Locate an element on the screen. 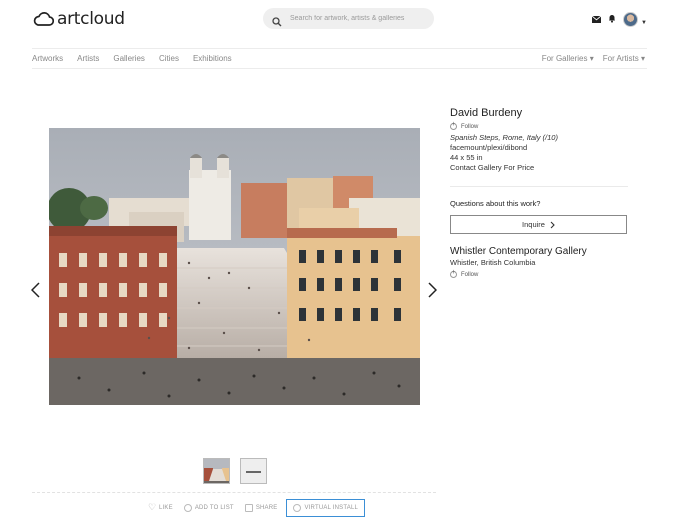  follow-gallery-label: Follow is located at coordinates (470, 274).